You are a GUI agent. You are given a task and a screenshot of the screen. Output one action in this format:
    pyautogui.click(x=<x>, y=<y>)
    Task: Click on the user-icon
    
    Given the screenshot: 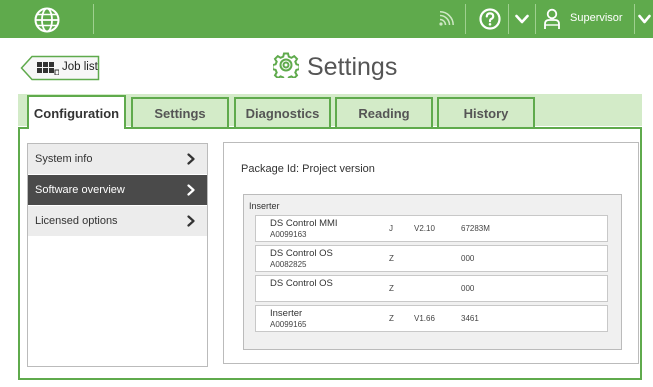 What is the action you would take?
    pyautogui.click(x=552, y=19)
    